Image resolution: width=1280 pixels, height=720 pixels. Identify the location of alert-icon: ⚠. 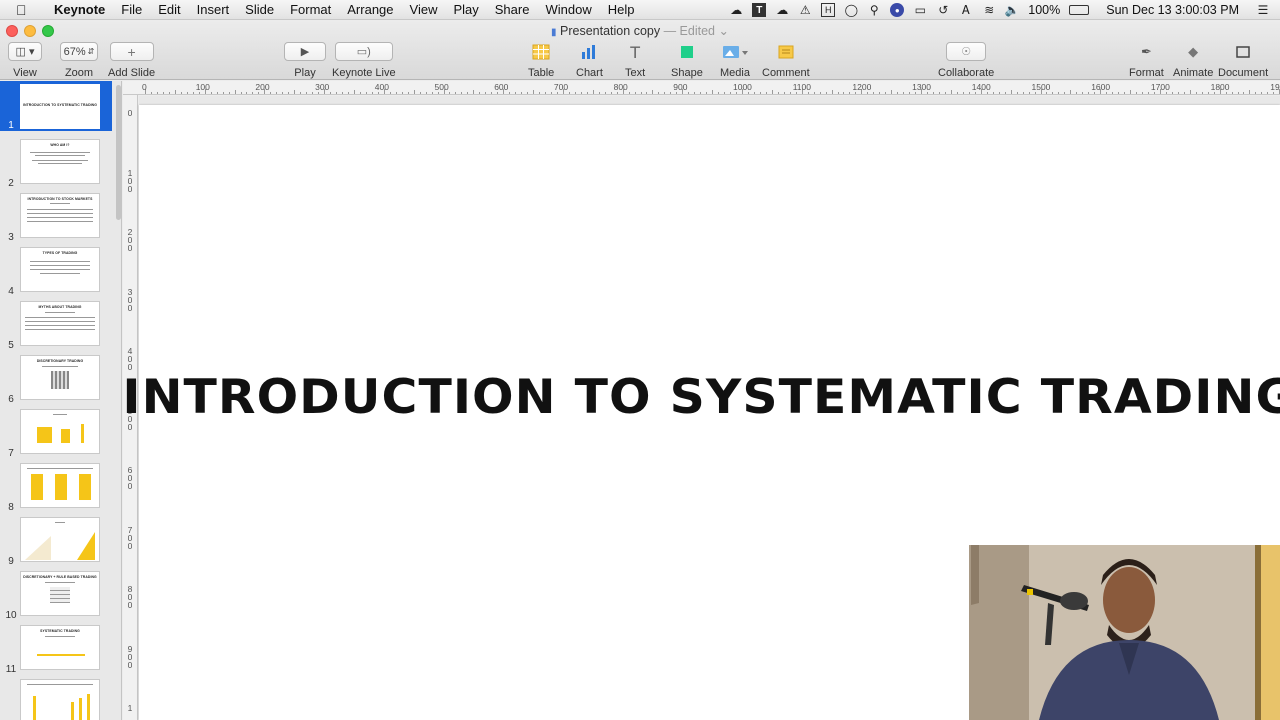
(805, 10).